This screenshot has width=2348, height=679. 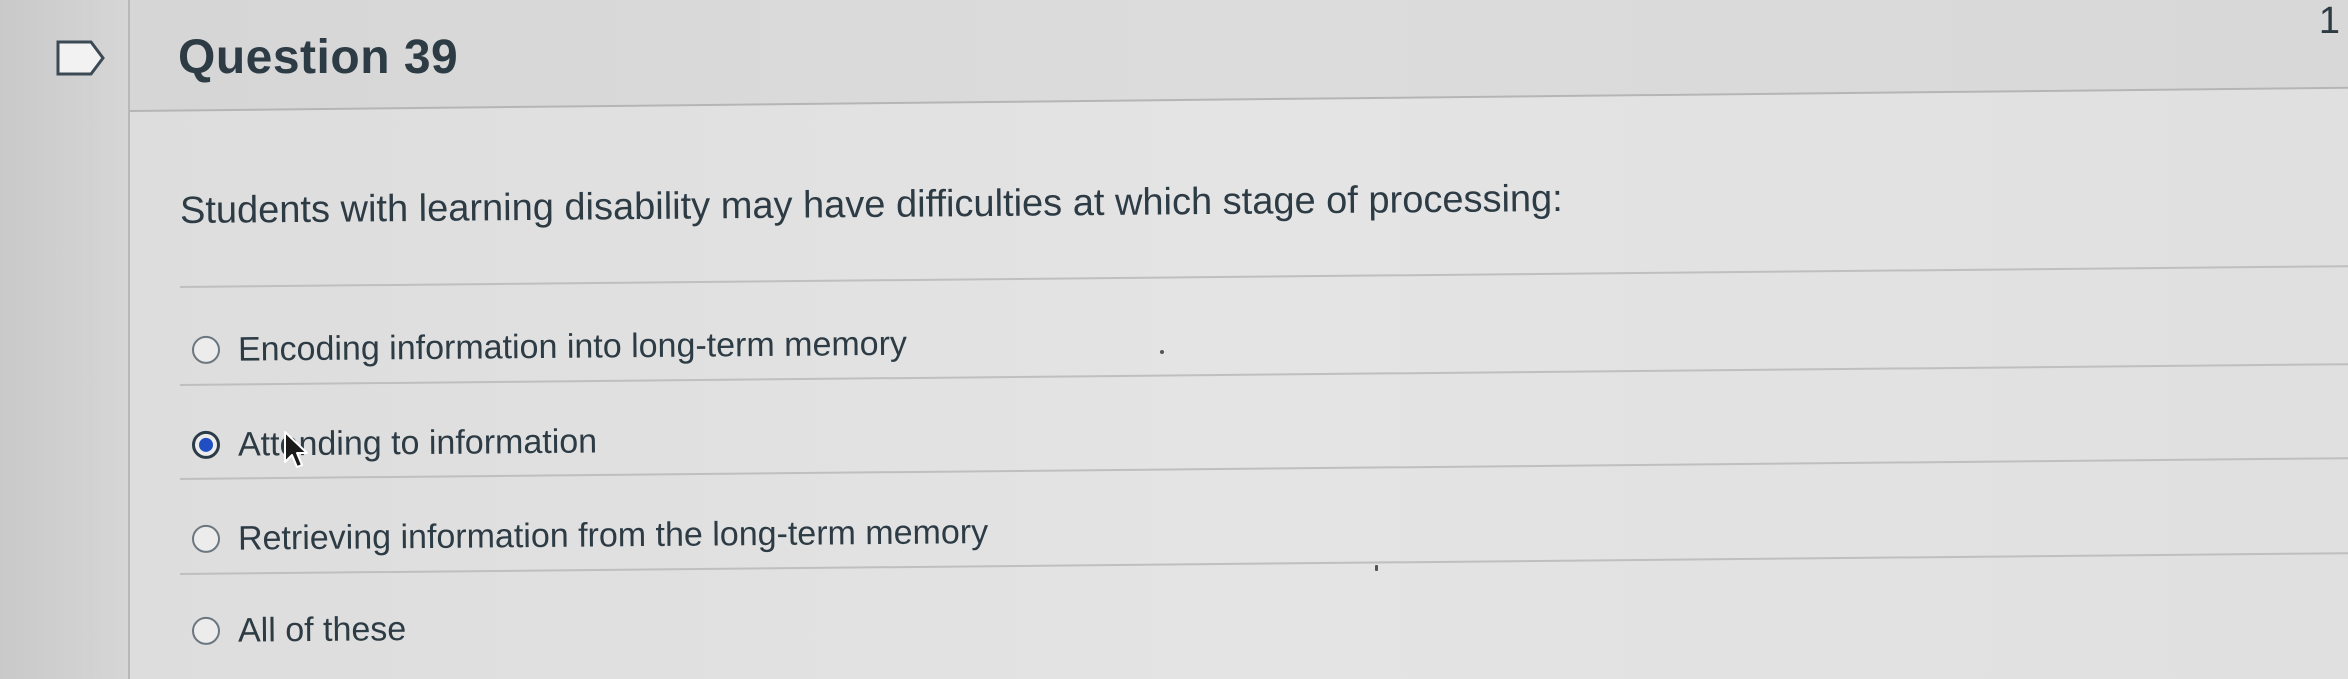 What do you see at coordinates (64, 339) in the screenshot?
I see `question-gutter` at bounding box center [64, 339].